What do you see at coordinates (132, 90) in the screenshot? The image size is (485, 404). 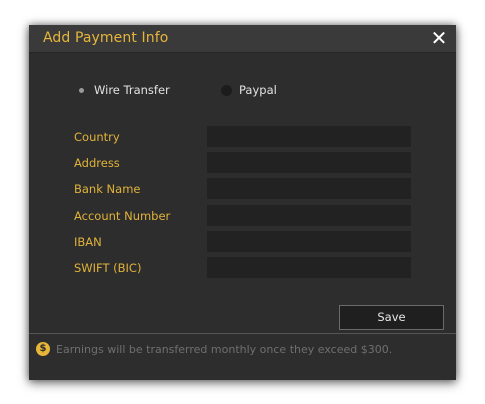 I see `radio-wire-transfer-label: Wire Transfer` at bounding box center [132, 90].